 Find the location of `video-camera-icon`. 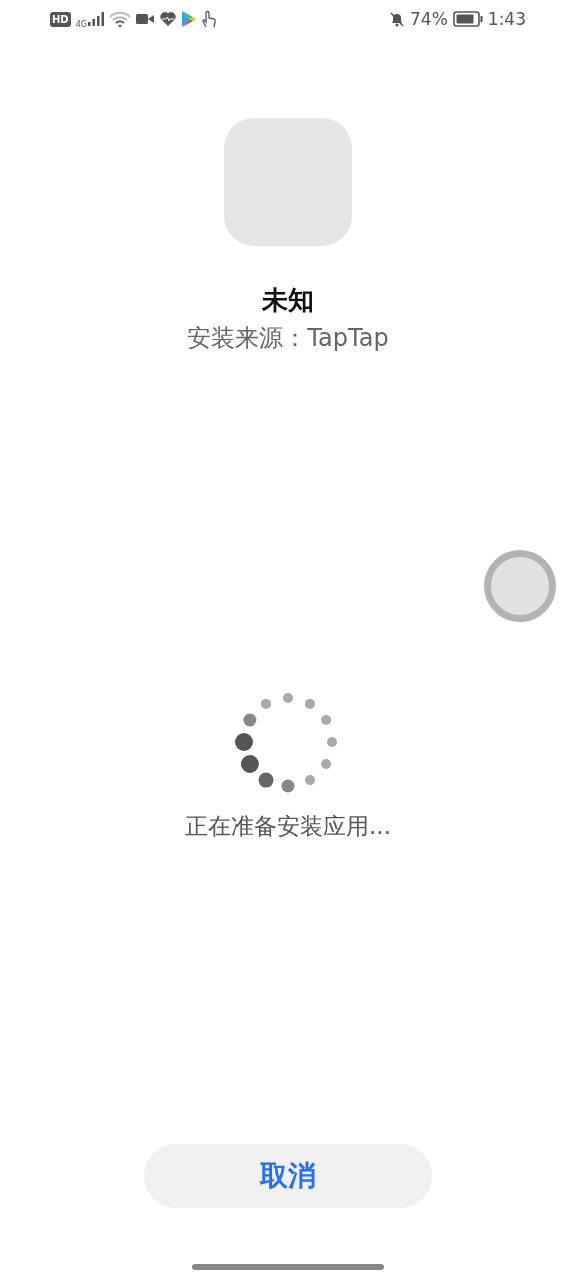

video-camera-icon is located at coordinates (144, 19).